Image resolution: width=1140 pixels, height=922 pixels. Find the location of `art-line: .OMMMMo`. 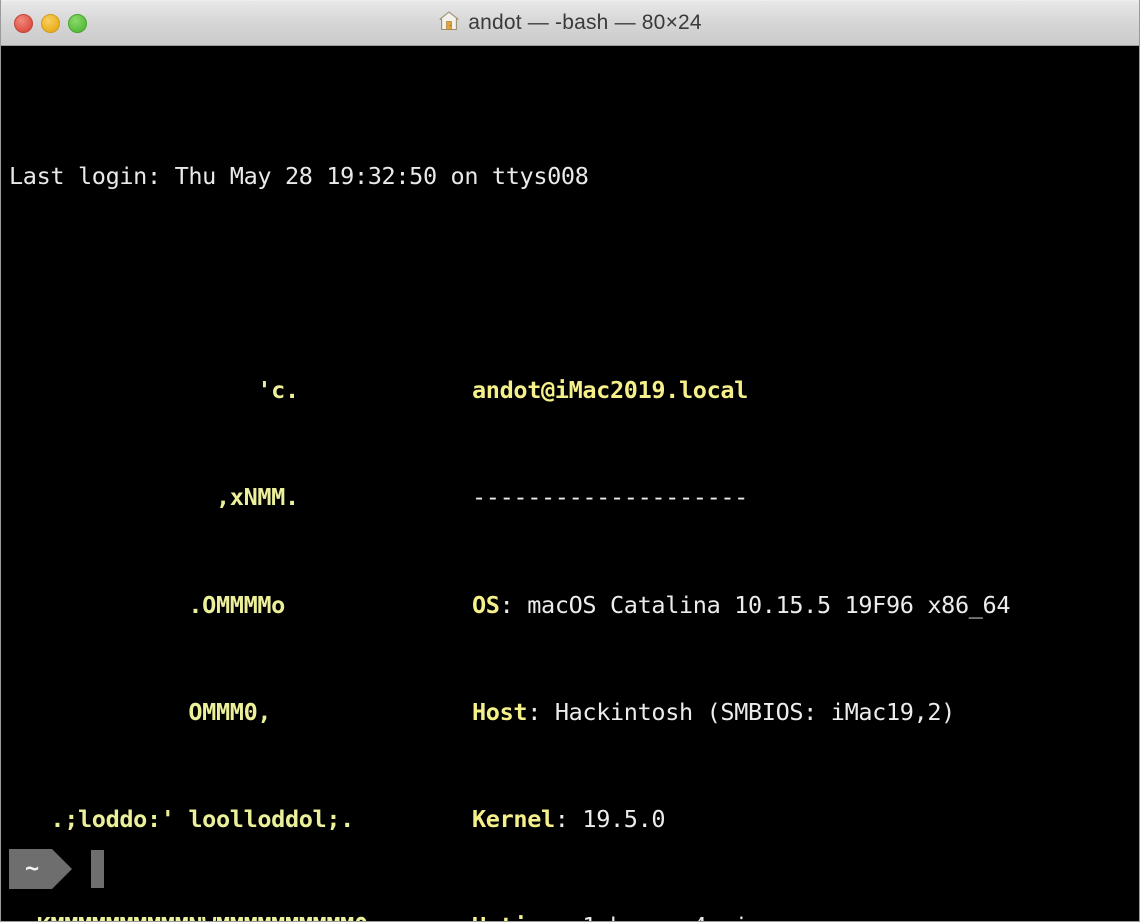

art-line: .OMMMMo is located at coordinates (147, 604).